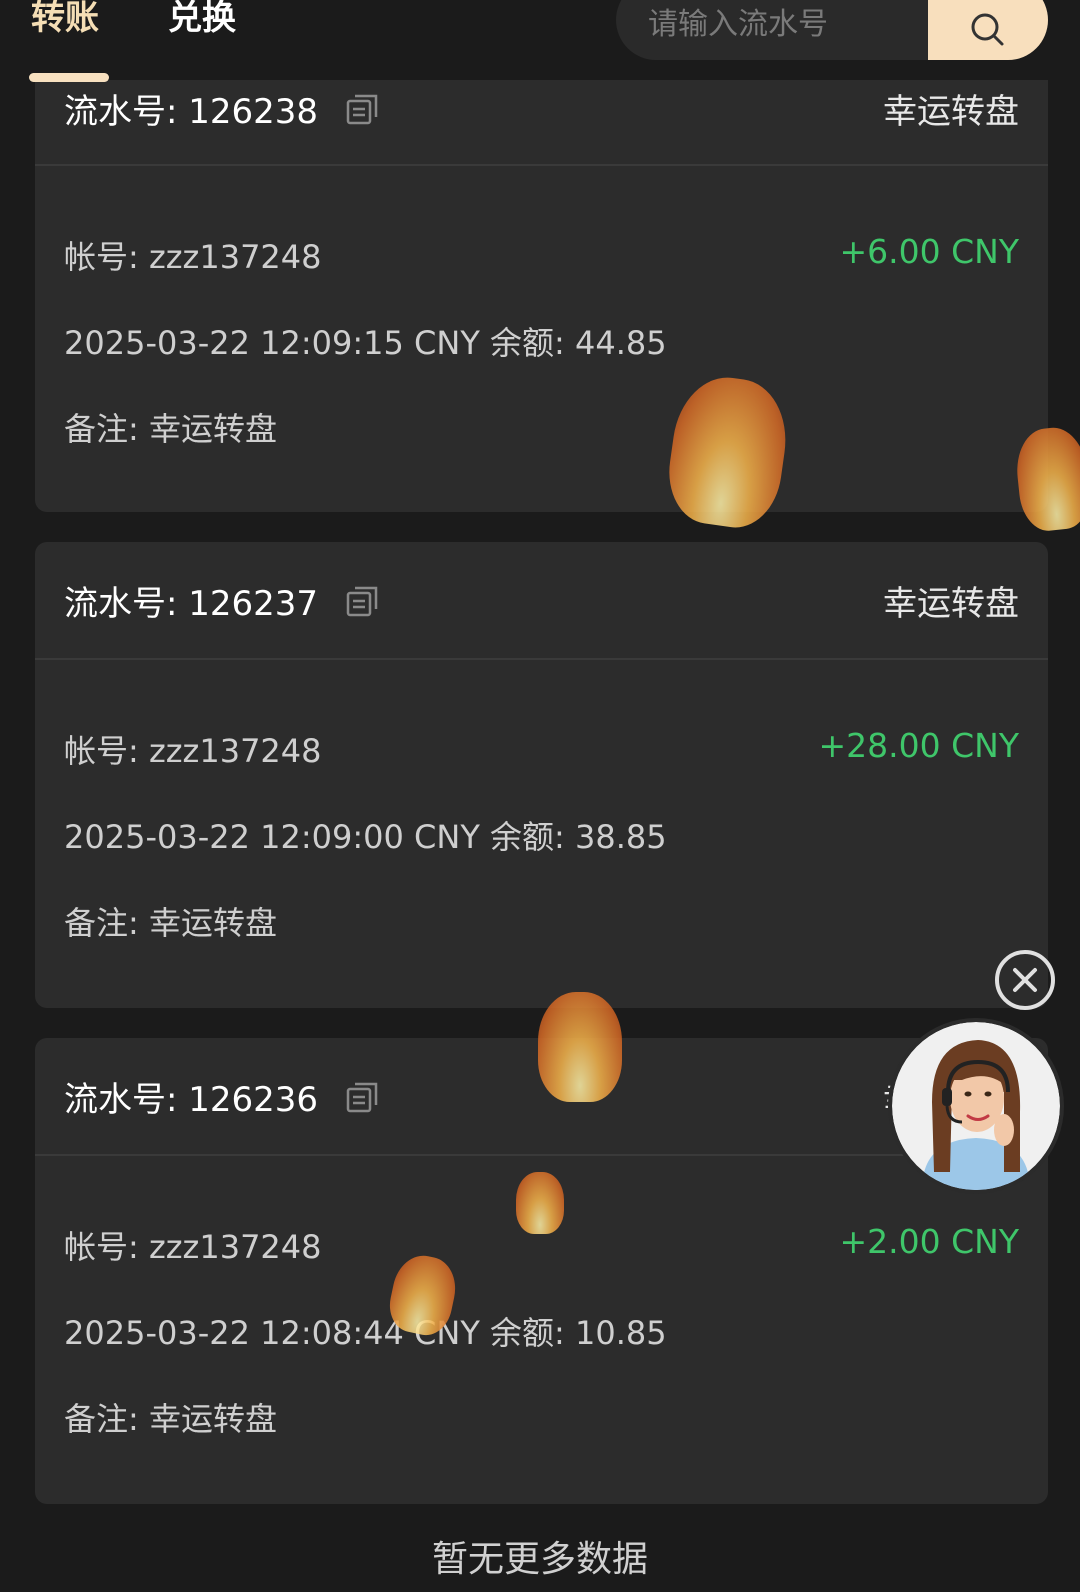 The width and height of the screenshot is (1080, 1592). I want to click on amount: +6.00 CNY, so click(929, 251).